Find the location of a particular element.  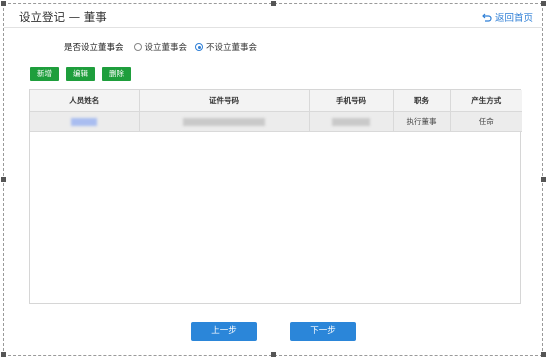

column-header-position: 职务 is located at coordinates (422, 101).